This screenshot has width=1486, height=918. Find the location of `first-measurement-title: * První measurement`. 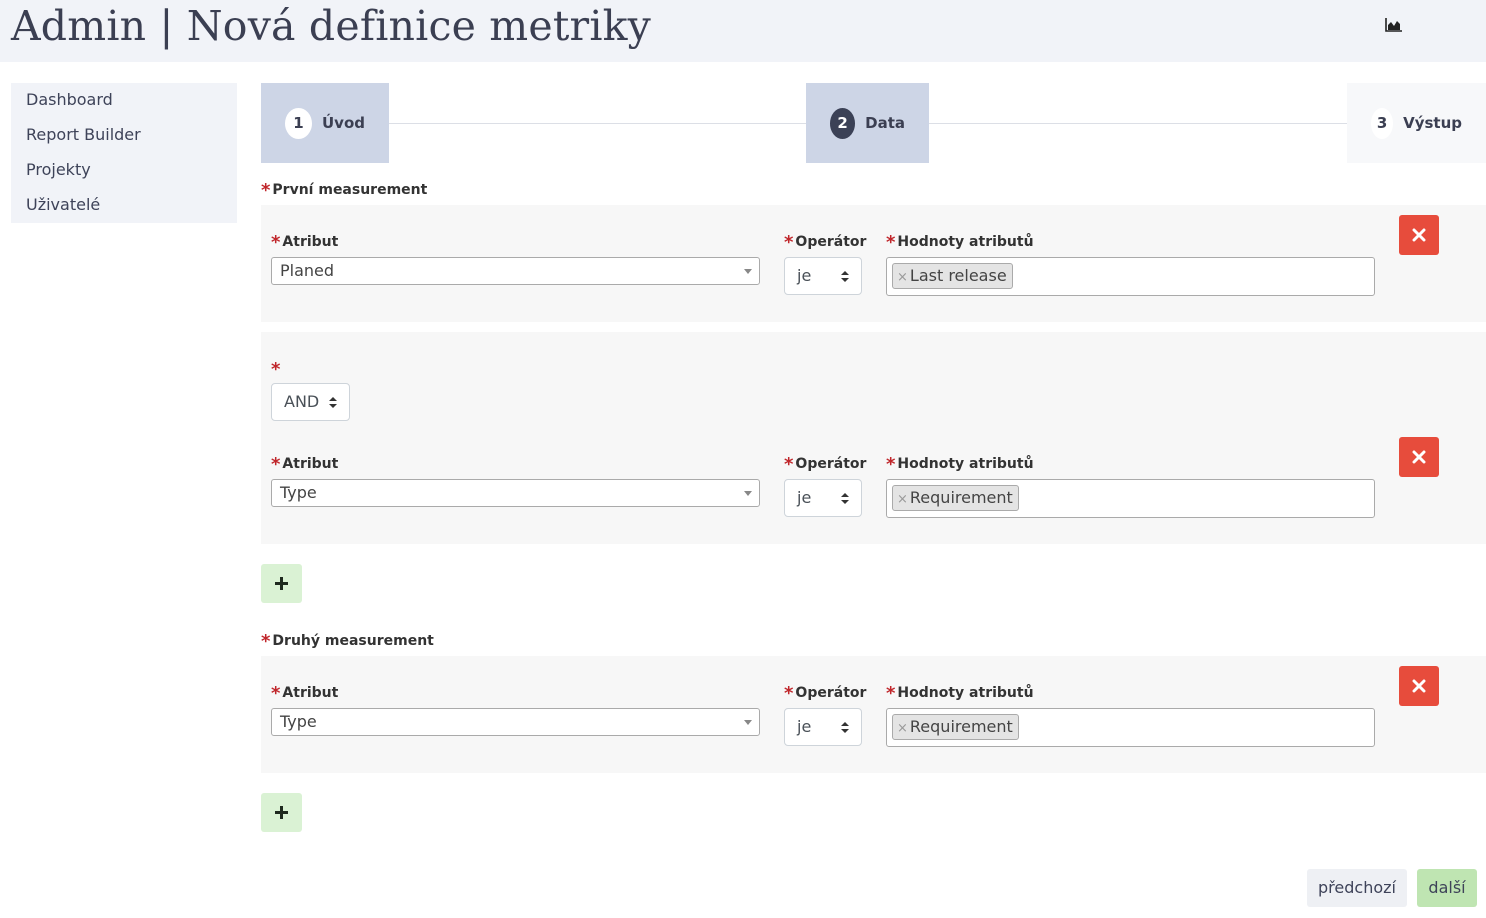

first-measurement-title: * První measurement is located at coordinates (344, 190).